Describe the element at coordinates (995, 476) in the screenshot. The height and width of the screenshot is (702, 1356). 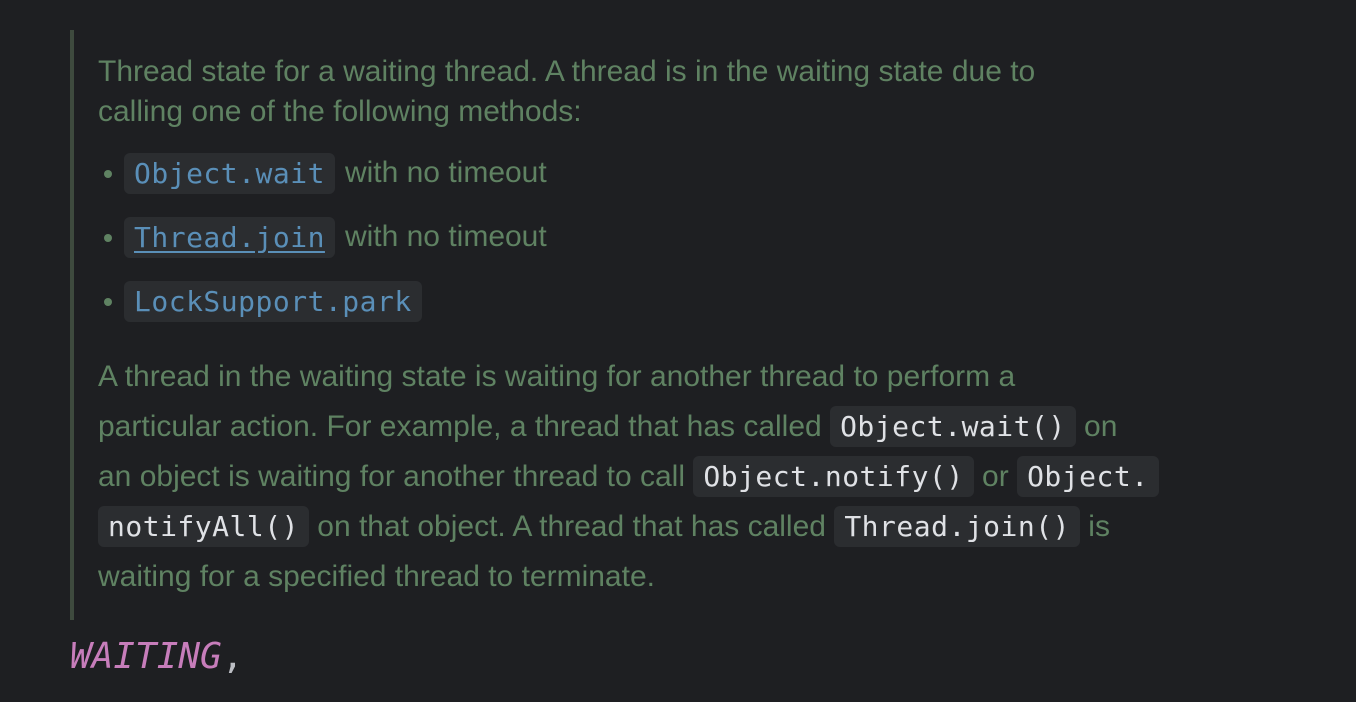
I see `description-text: or` at that location.